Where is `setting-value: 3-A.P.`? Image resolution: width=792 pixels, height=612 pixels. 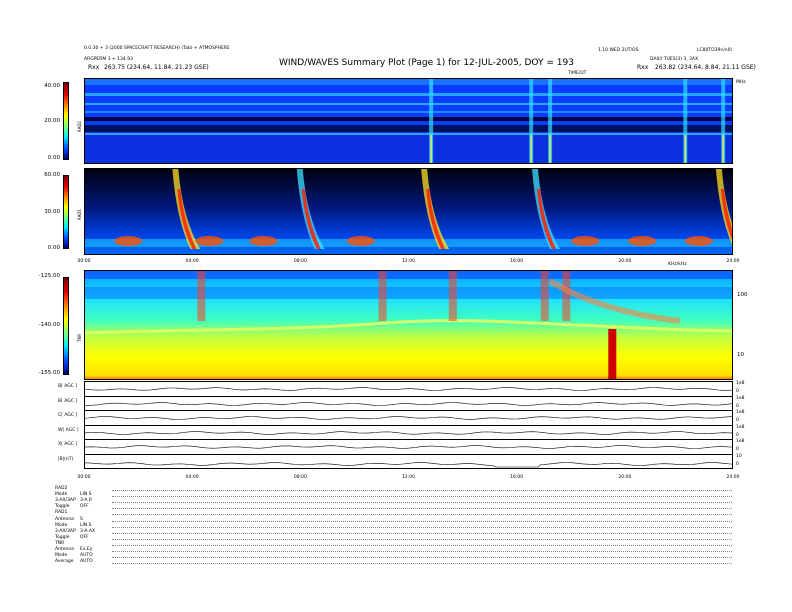 setting-value: 3-A.P. is located at coordinates (86, 501).